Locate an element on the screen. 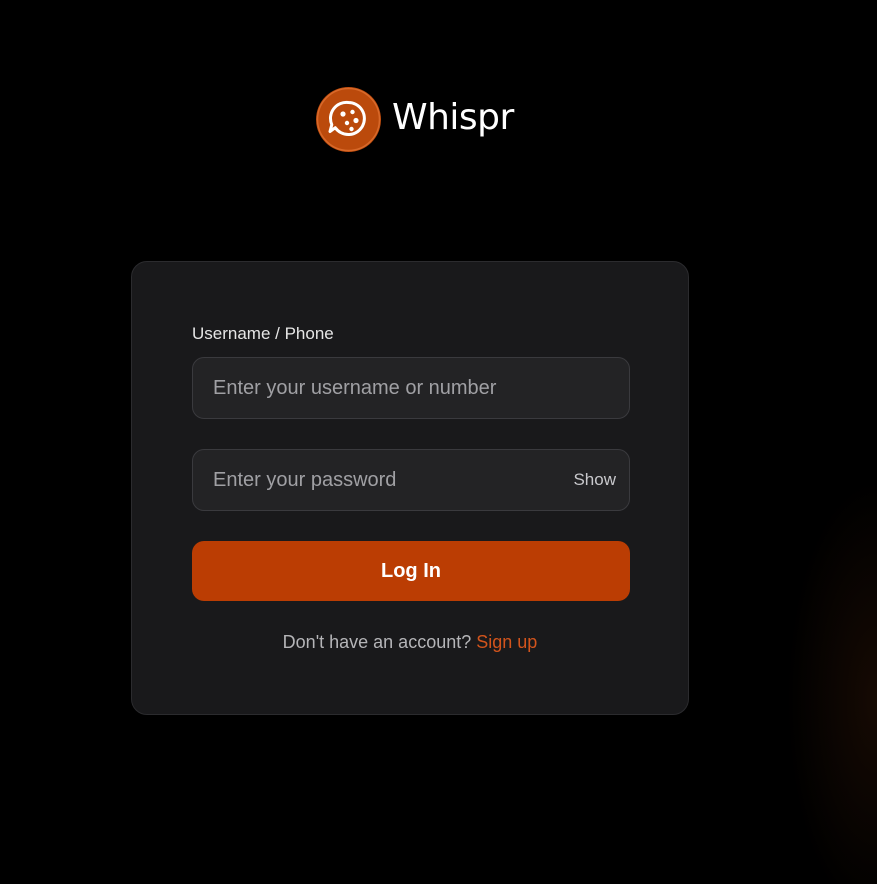 The width and height of the screenshot is (877, 884). username-label: Username / Phone is located at coordinates (263, 333).